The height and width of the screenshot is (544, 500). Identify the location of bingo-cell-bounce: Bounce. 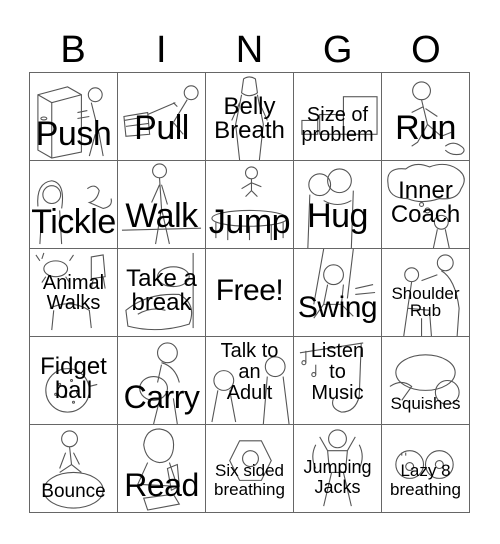
(74, 469).